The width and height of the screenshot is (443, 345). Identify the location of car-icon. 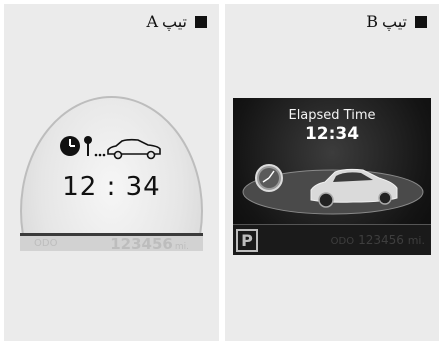
(134, 149).